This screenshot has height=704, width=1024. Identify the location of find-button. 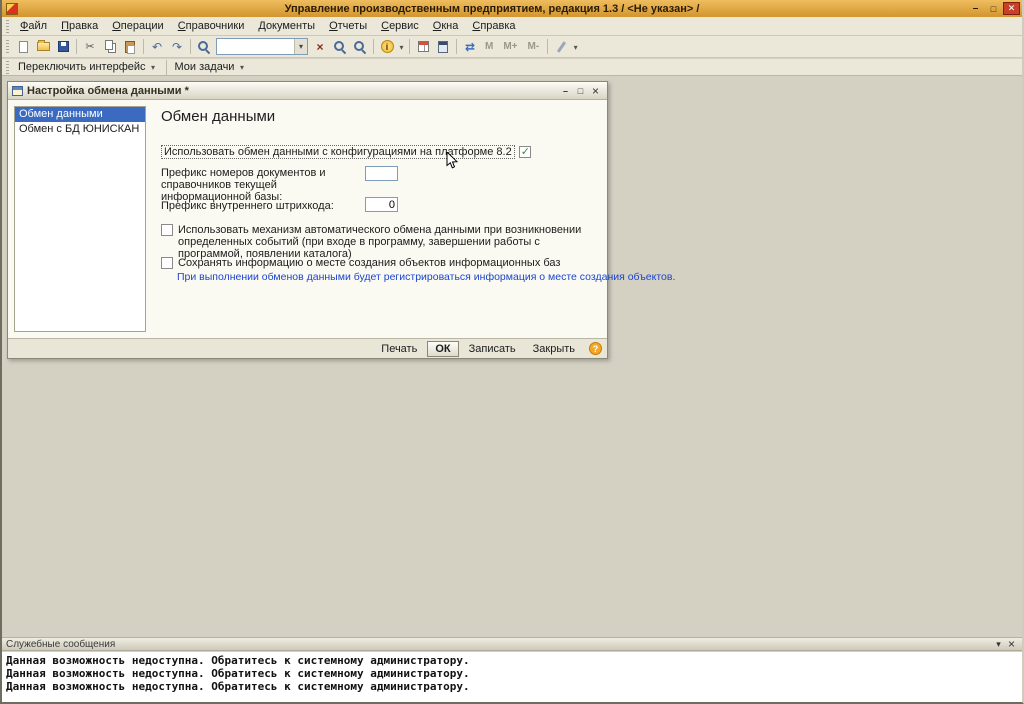
(204, 46).